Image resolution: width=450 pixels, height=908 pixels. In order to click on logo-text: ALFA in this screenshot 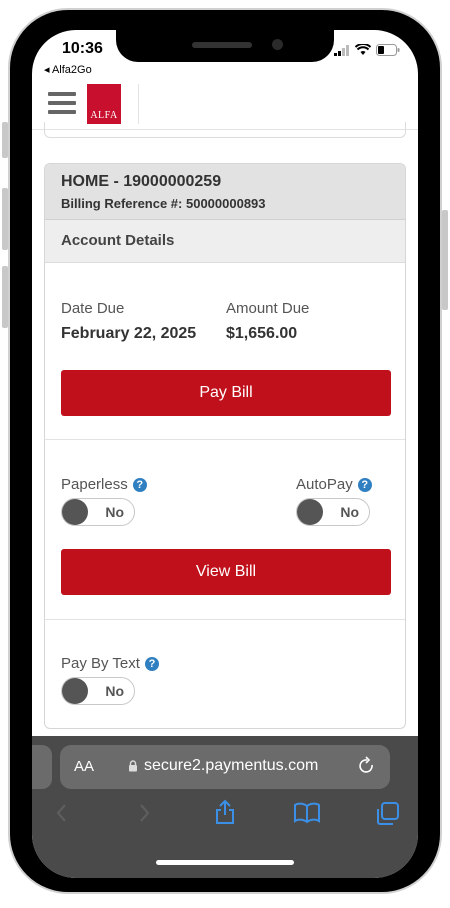, I will do `click(104, 115)`.